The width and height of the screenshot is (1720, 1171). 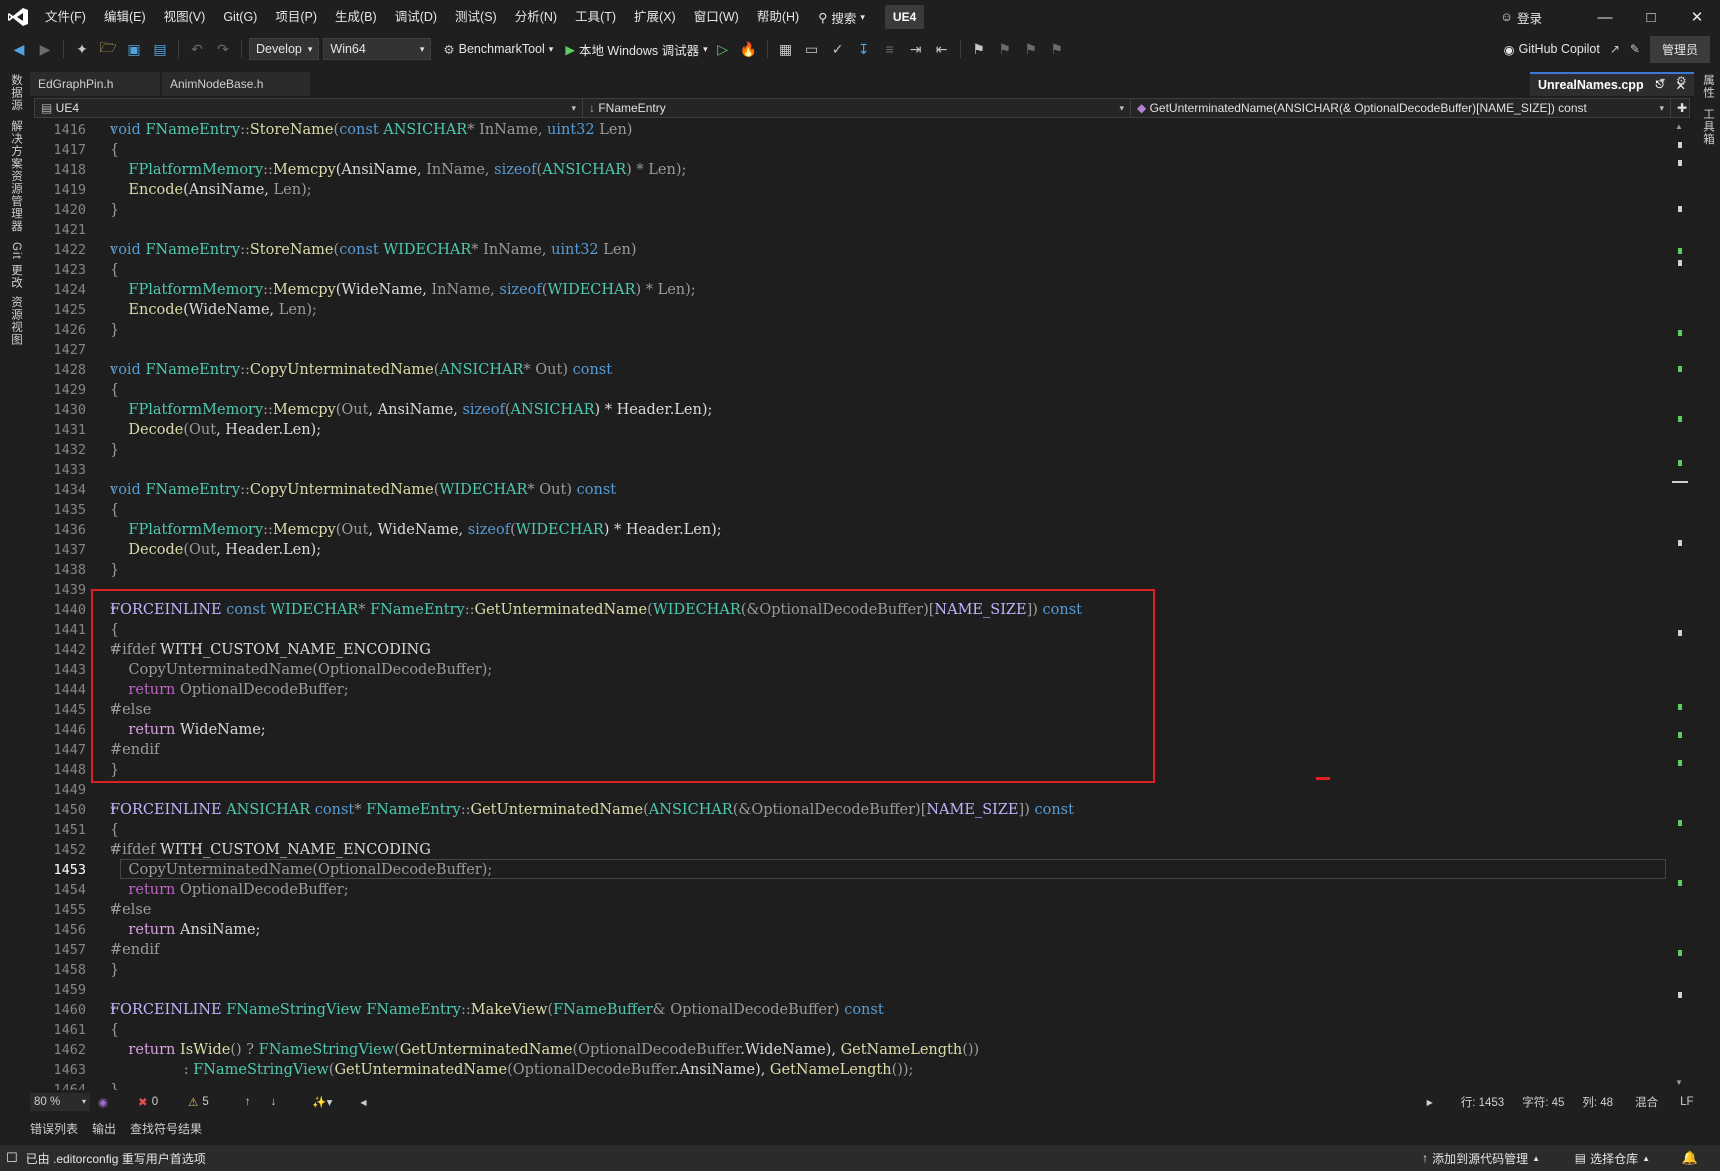 What do you see at coordinates (1646, 1102) in the screenshot?
I see `tabs-indicator: 混合` at bounding box center [1646, 1102].